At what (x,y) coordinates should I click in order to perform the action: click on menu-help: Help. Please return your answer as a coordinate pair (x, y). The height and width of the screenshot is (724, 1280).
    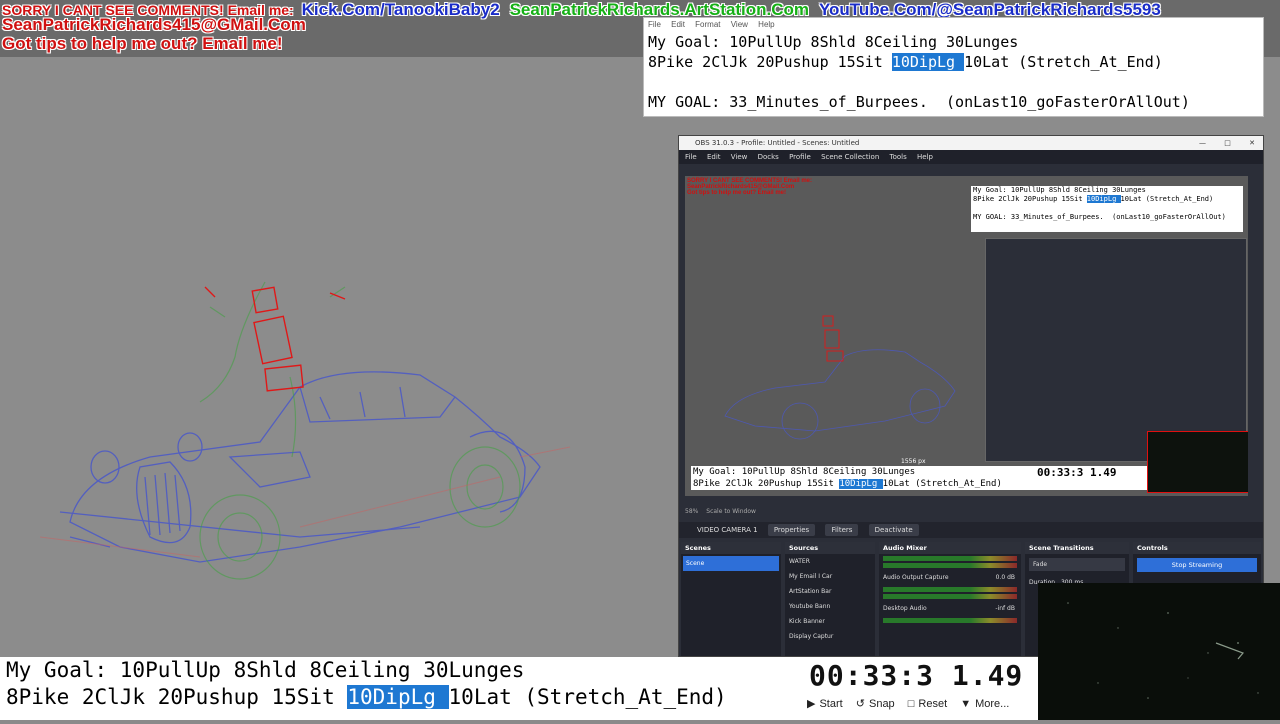
    Looking at the image, I should click on (925, 157).